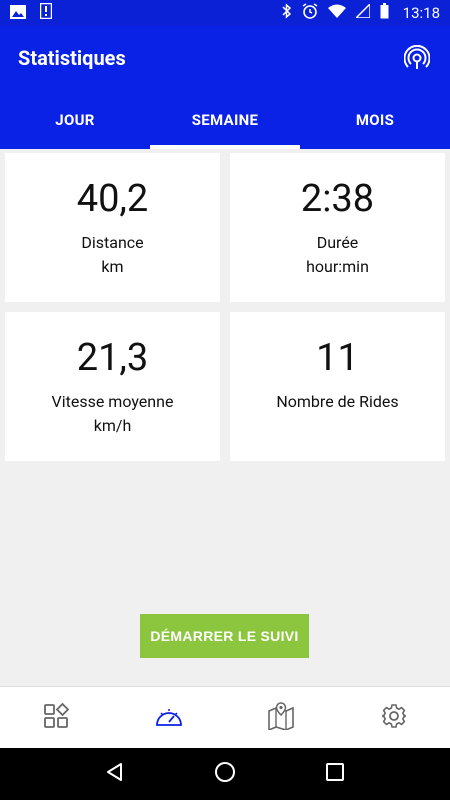 The height and width of the screenshot is (800, 450). Describe the element at coordinates (337, 266) in the screenshot. I see `stat-unit: hour:min` at that location.